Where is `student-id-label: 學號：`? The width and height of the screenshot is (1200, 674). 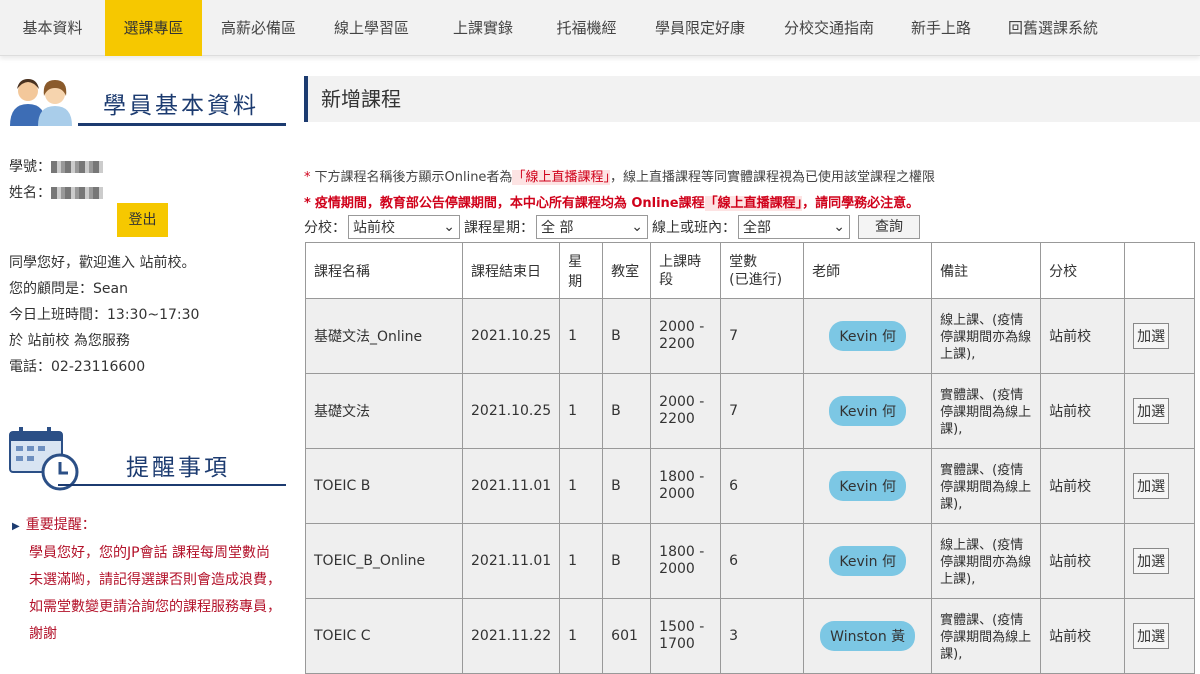 student-id-label: 學號： is located at coordinates (30, 167).